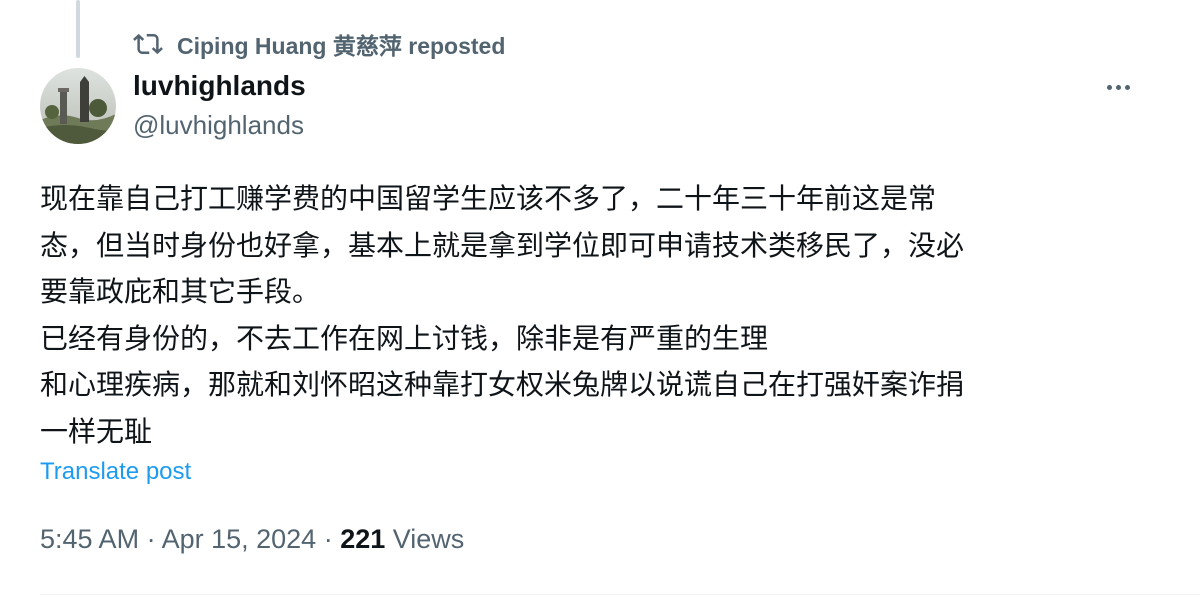 The height and width of the screenshot is (598, 1200). I want to click on more-options-icon, so click(1118, 87).